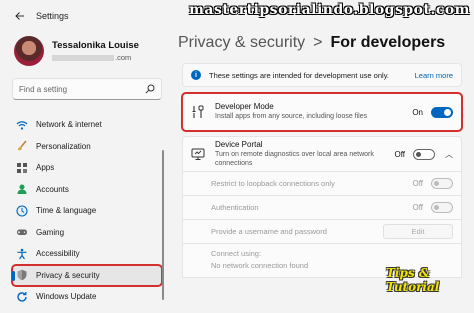 The image size is (474, 313). Describe the element at coordinates (52, 189) in the screenshot. I see `sidebar-item-label: Accounts` at that location.